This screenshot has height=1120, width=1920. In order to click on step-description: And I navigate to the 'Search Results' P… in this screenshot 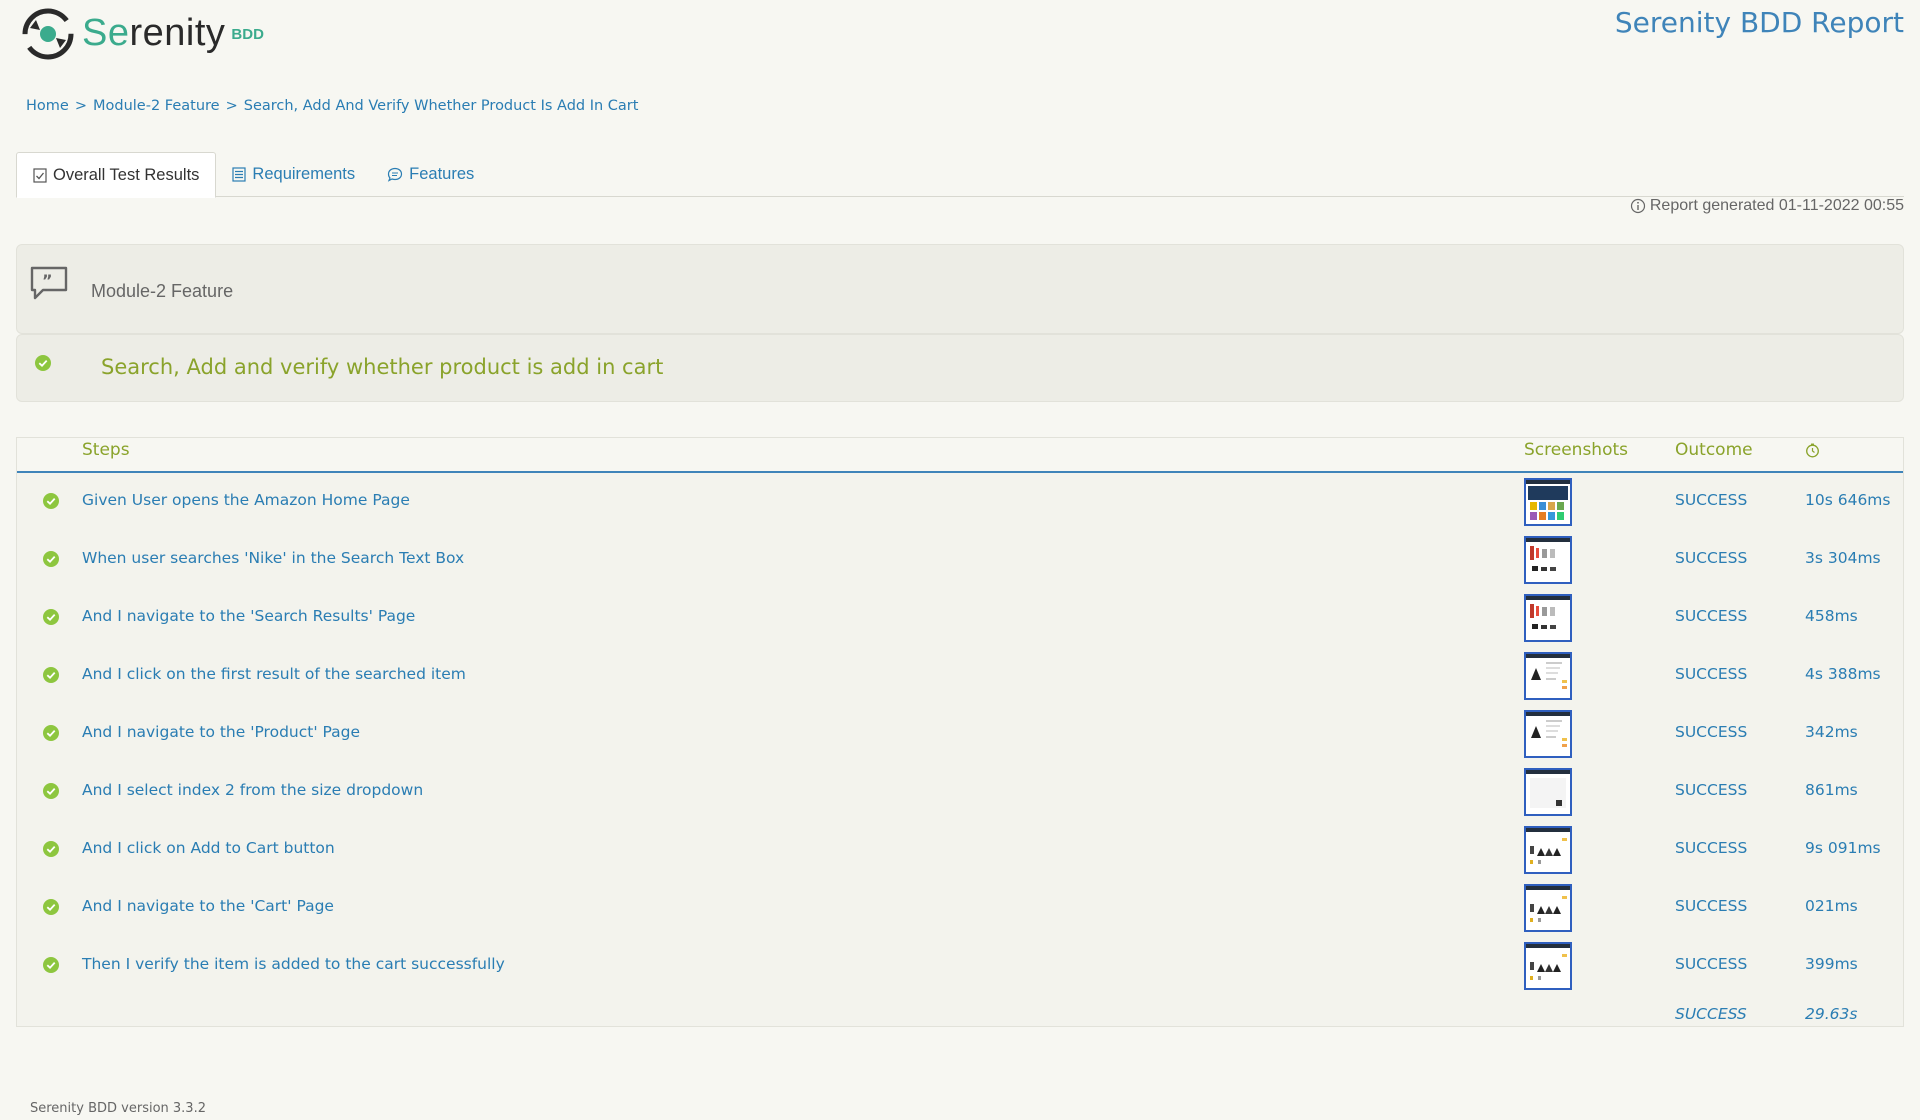, I will do `click(248, 616)`.